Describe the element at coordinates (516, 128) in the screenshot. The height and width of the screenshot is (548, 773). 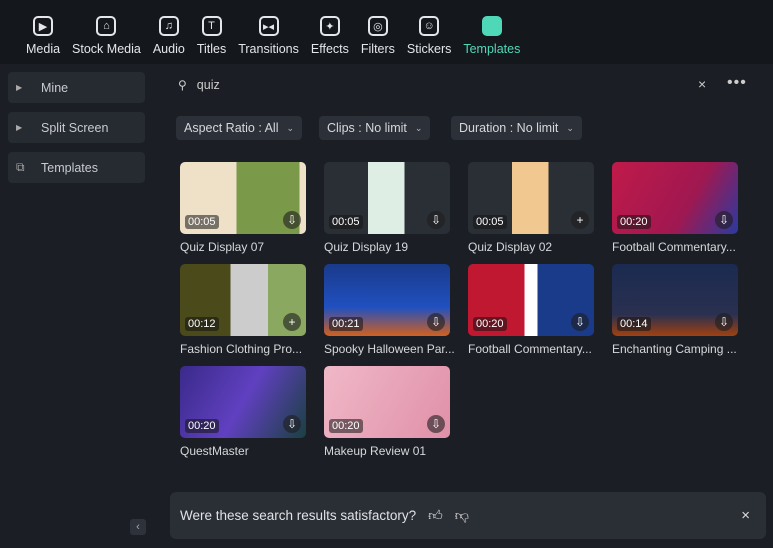
I see `duration-filter: Duration : No limit ⌄` at that location.